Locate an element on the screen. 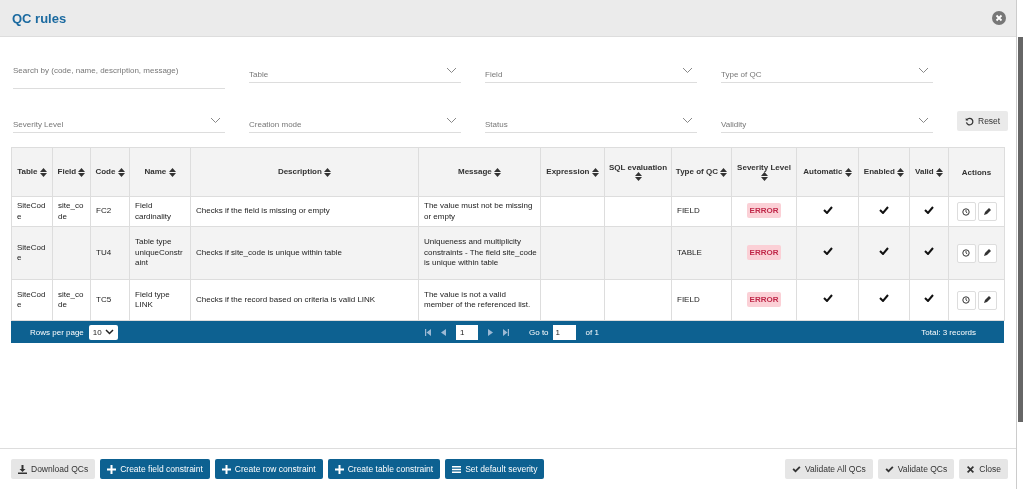 This screenshot has width=1024, height=489. table-cell: Uniqueness and multiplicity constraints - The field site_code is unique within table is located at coordinates (479, 253).